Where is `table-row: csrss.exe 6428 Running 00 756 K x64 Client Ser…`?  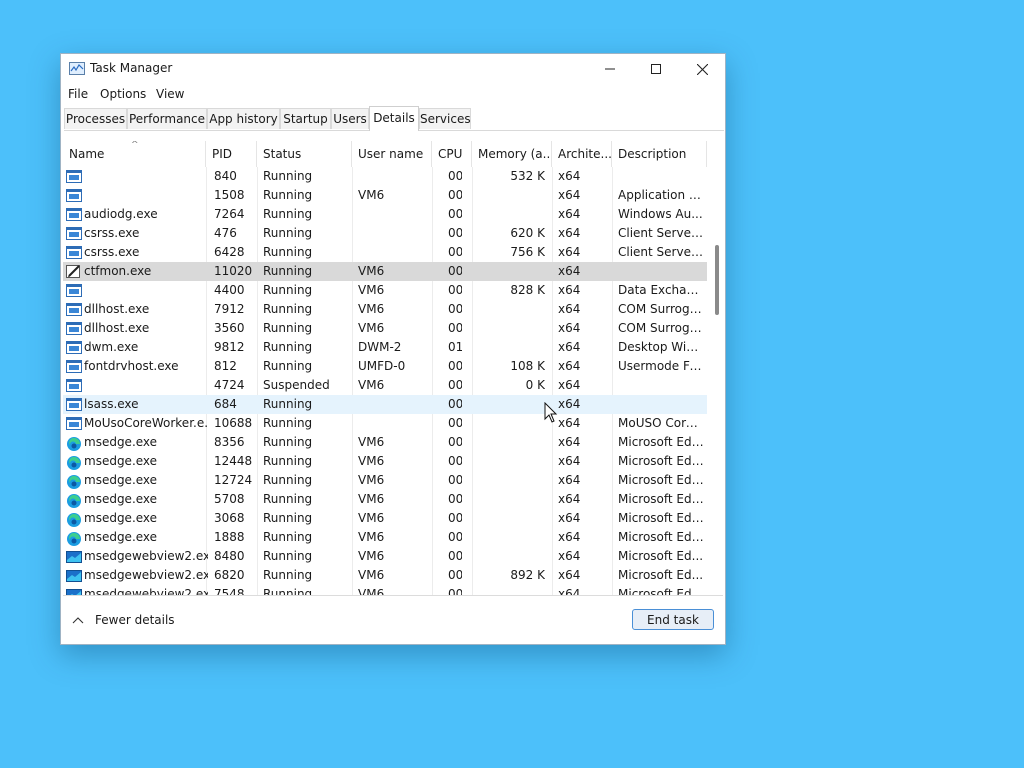 table-row: csrss.exe 6428 Running 00 756 K x64 Client Ser… is located at coordinates (385, 252).